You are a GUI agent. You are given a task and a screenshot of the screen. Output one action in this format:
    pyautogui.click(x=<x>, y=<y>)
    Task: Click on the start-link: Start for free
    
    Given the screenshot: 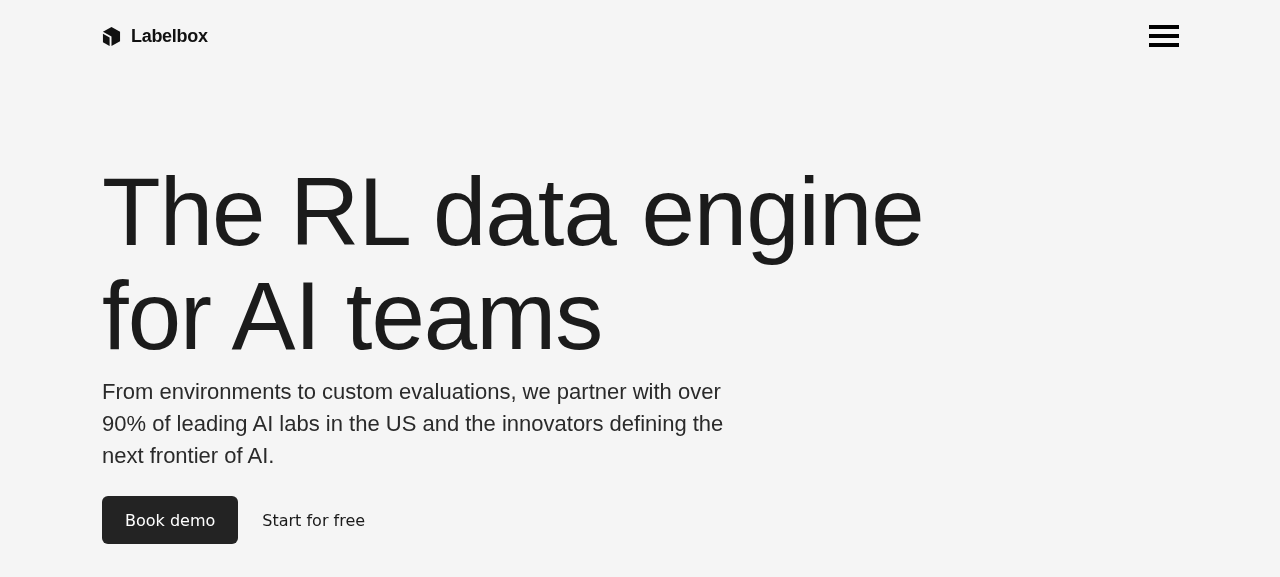 What is the action you would take?
    pyautogui.click(x=314, y=520)
    